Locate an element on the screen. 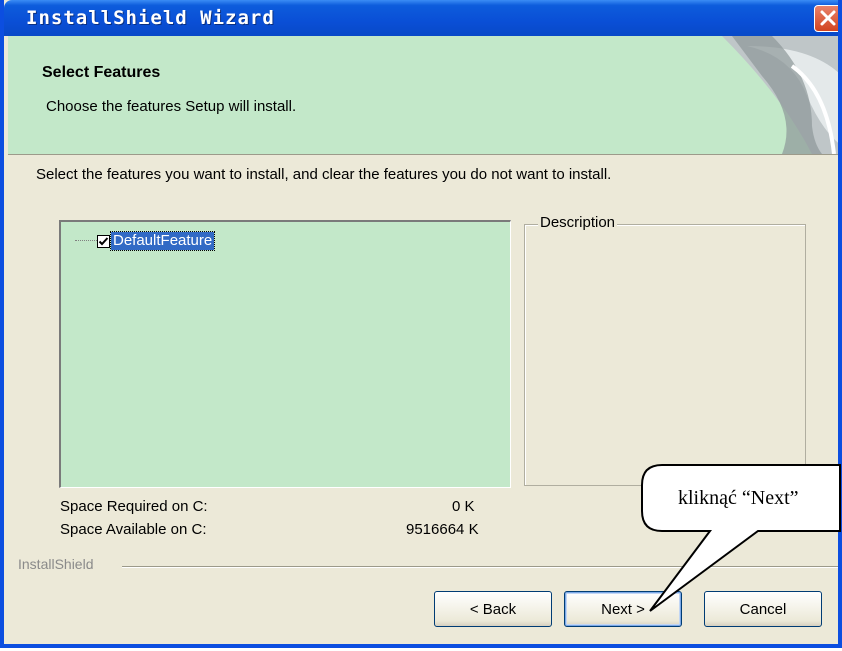 This screenshot has height=651, width=842. next-button-label: Next > is located at coordinates (623, 609).